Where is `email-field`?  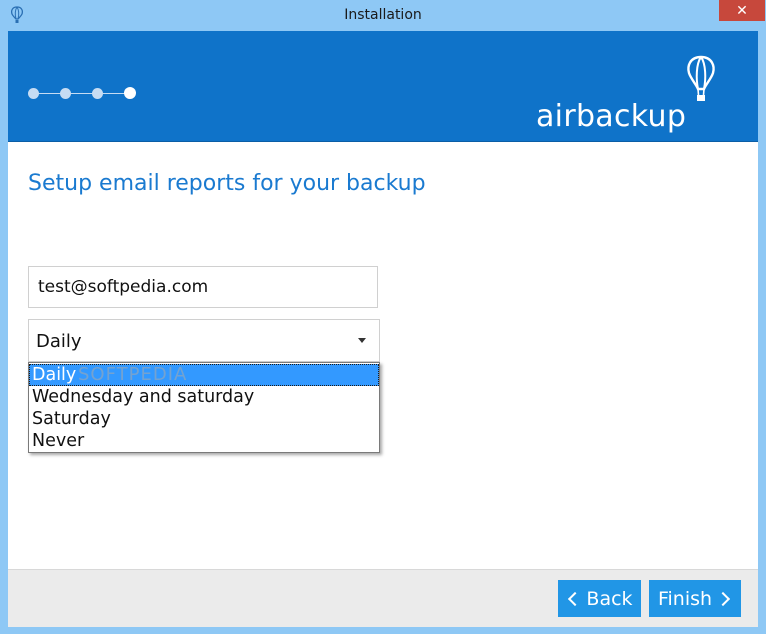 email-field is located at coordinates (203, 287).